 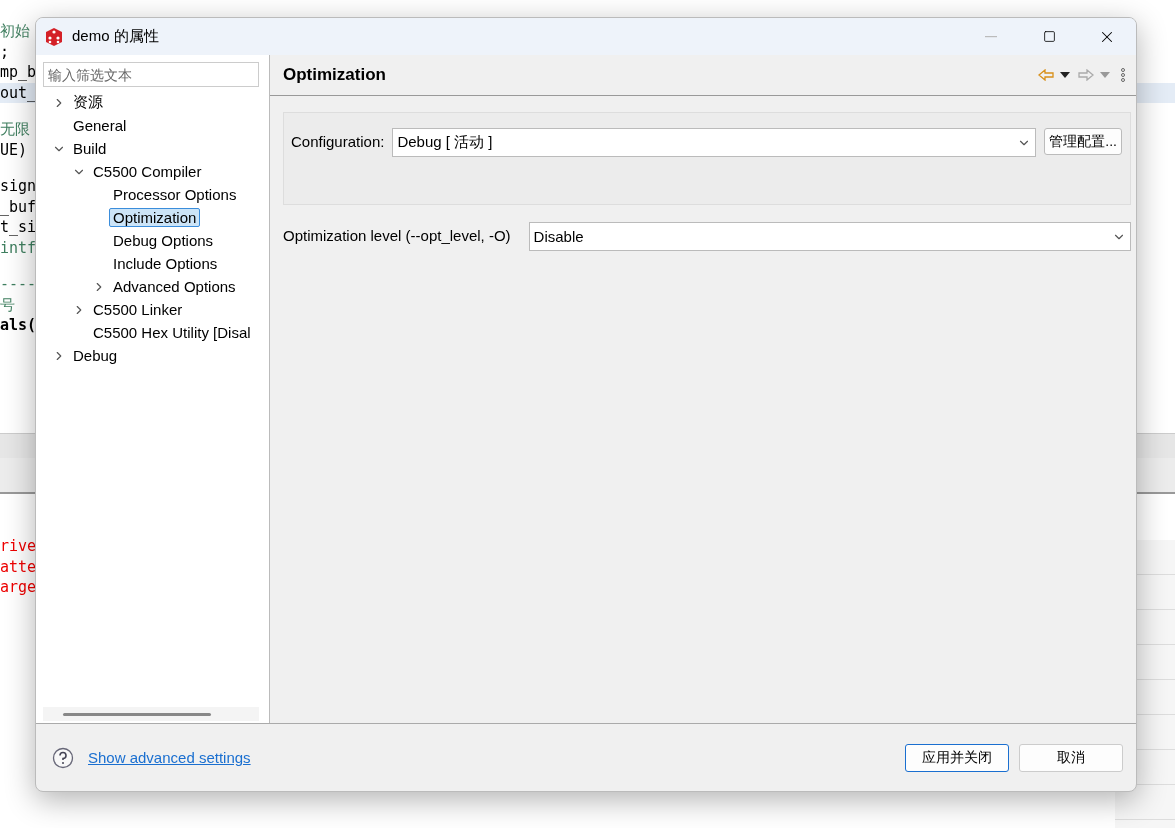 What do you see at coordinates (15, 129) in the screenshot?
I see `code-comment: 无限` at bounding box center [15, 129].